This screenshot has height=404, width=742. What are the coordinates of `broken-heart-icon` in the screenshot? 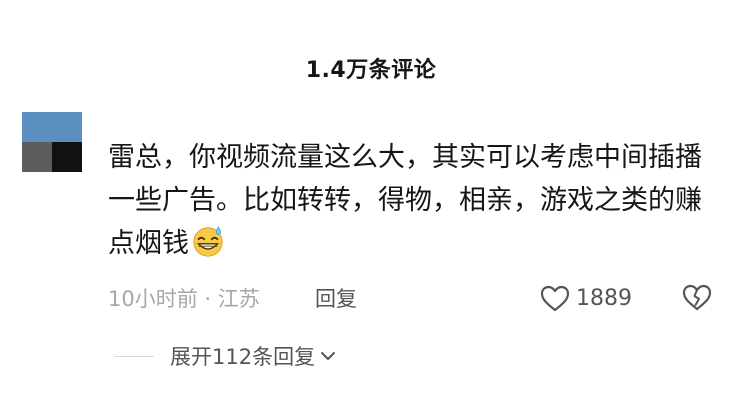 It's located at (697, 297).